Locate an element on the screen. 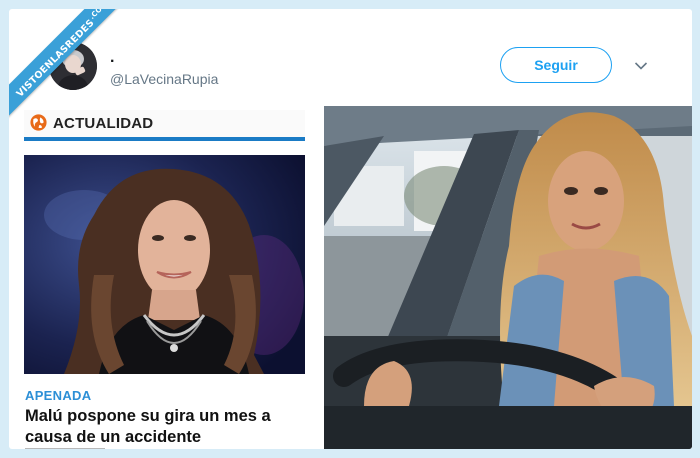 Image resolution: width=700 pixels, height=458 pixels. user-avatar is located at coordinates (73, 66).